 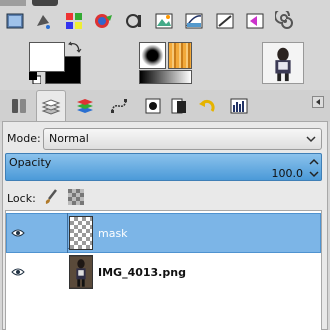 What do you see at coordinates (311, 139) in the screenshot?
I see `chevron-down-icon` at bounding box center [311, 139].